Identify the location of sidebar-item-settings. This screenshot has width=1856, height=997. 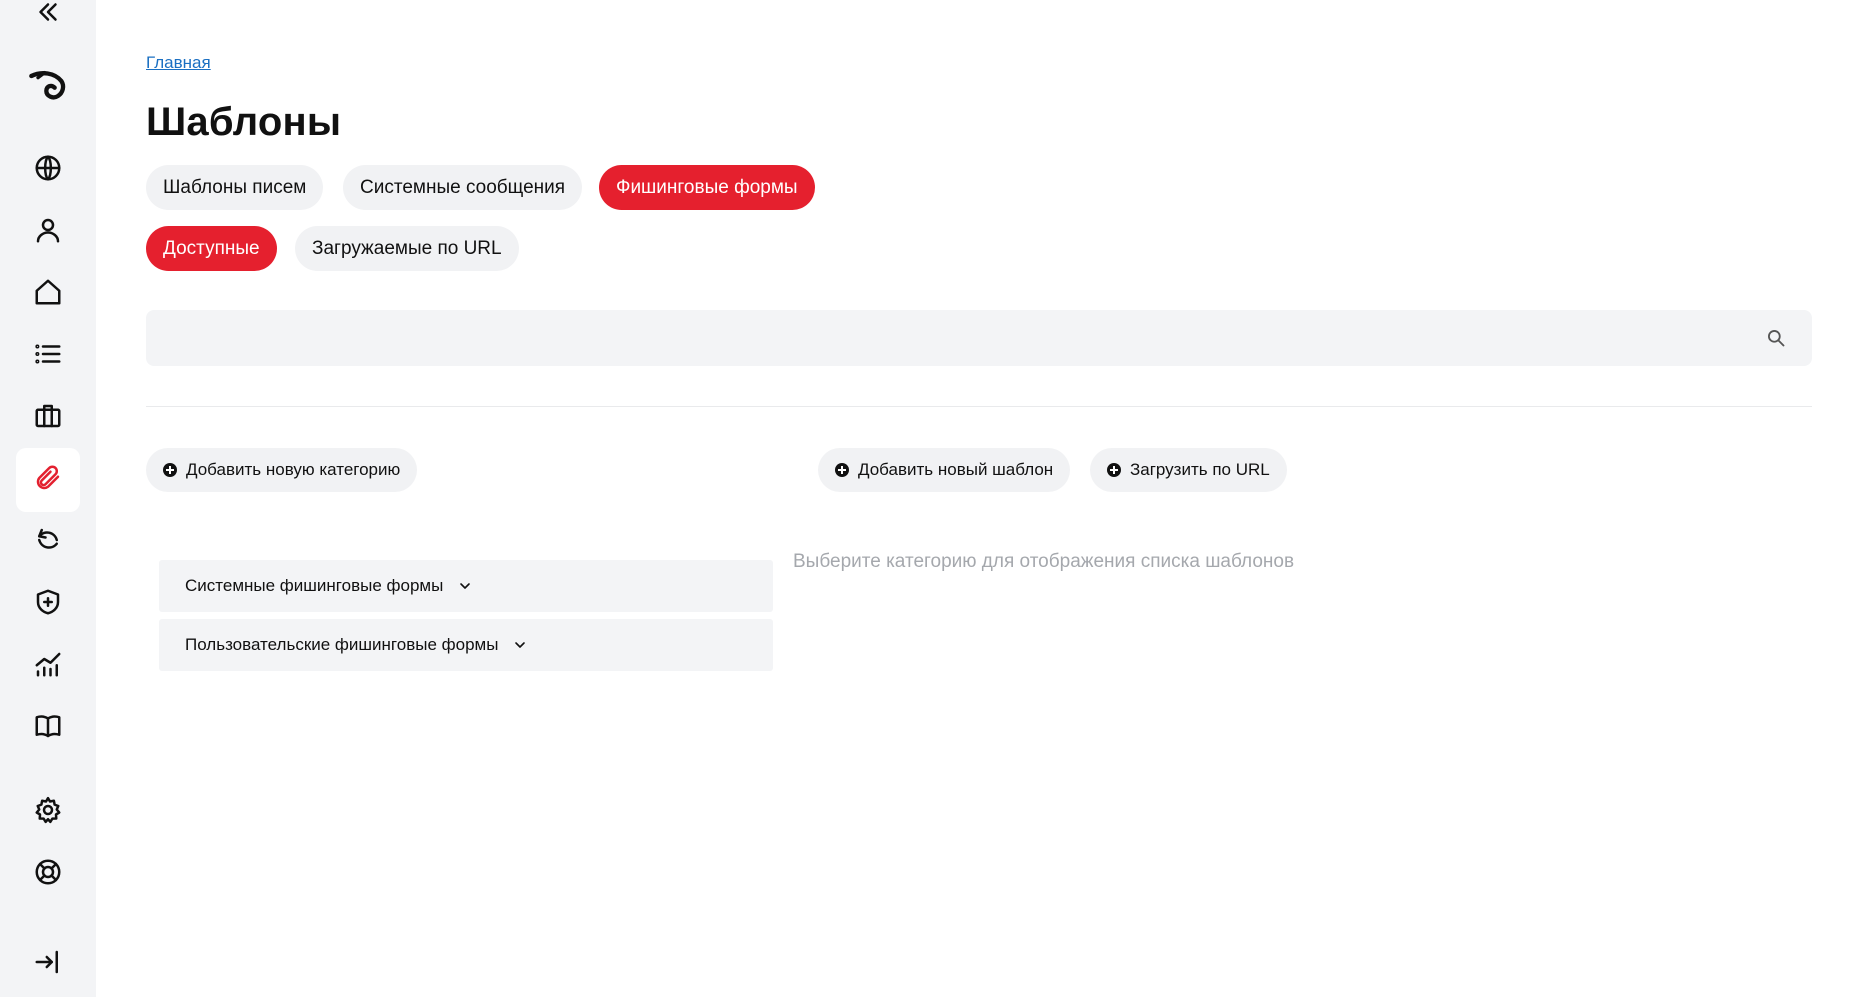
(48, 812).